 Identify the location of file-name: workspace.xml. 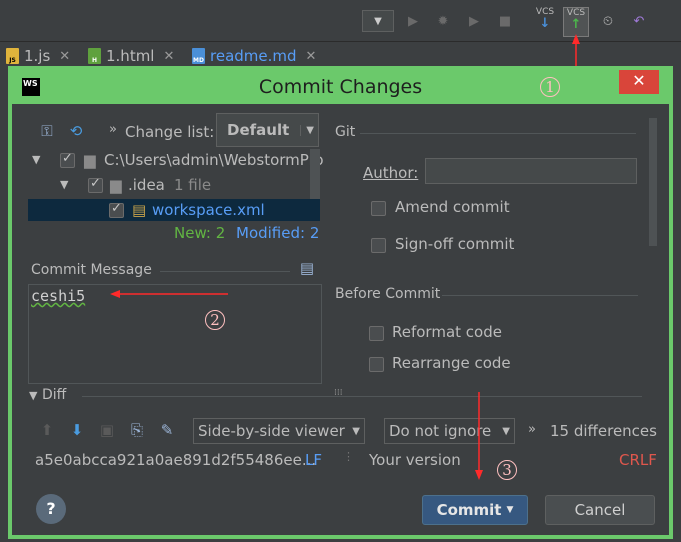
(208, 210).